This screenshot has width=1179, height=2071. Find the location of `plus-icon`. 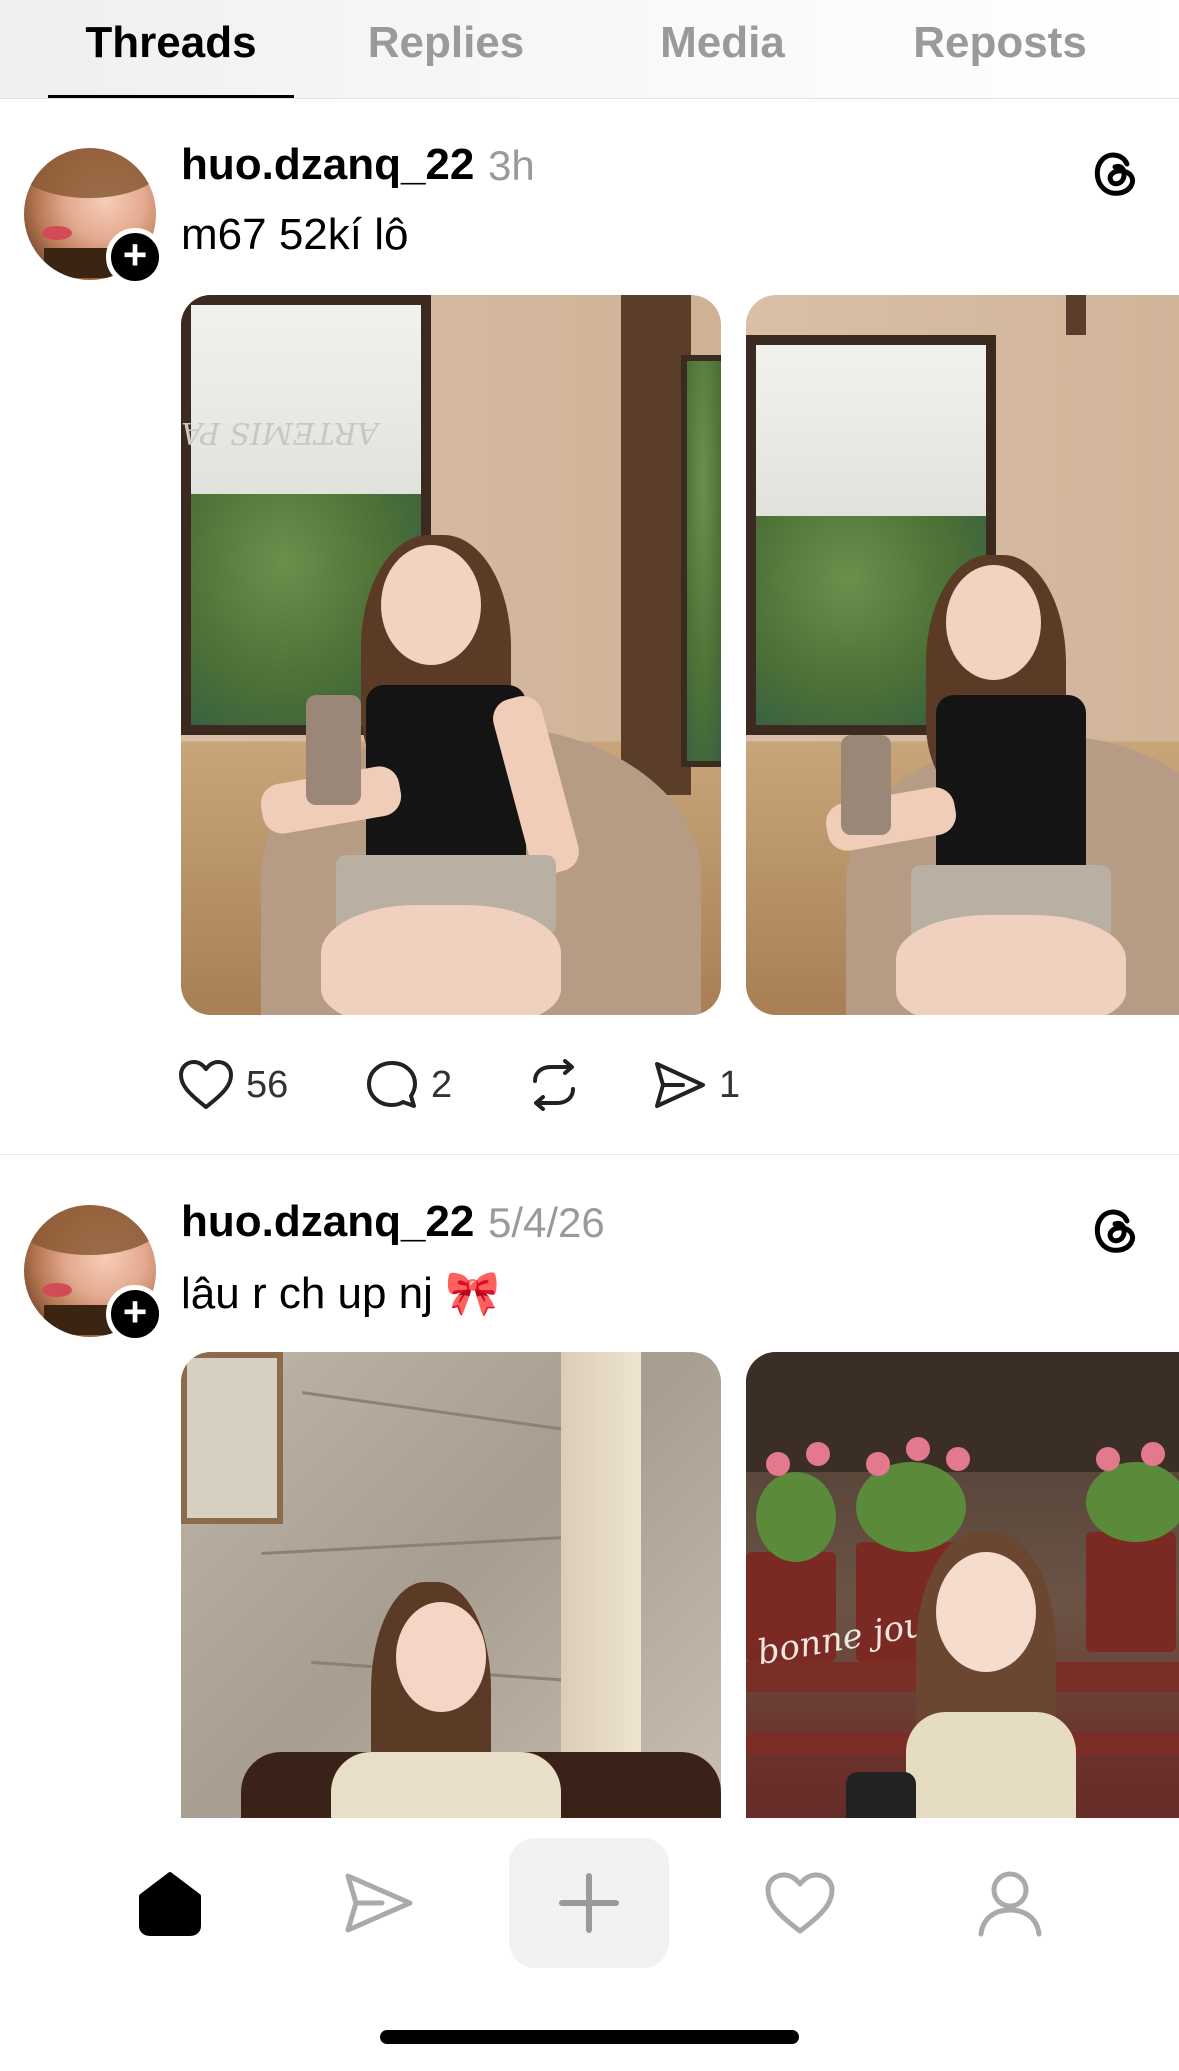

plus-icon is located at coordinates (589, 1903).